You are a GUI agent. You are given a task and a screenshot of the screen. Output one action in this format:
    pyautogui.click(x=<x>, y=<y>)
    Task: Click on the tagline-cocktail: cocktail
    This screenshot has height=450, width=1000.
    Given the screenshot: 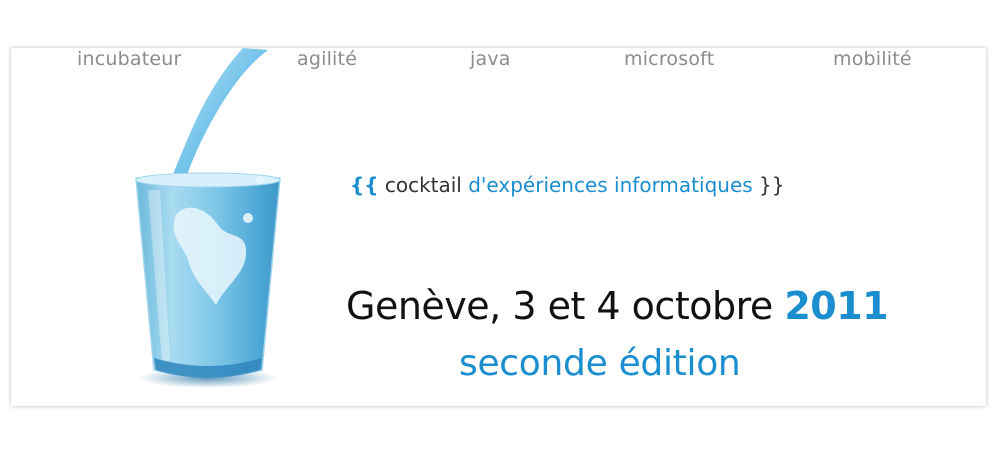 What is the action you would take?
    pyautogui.click(x=423, y=185)
    